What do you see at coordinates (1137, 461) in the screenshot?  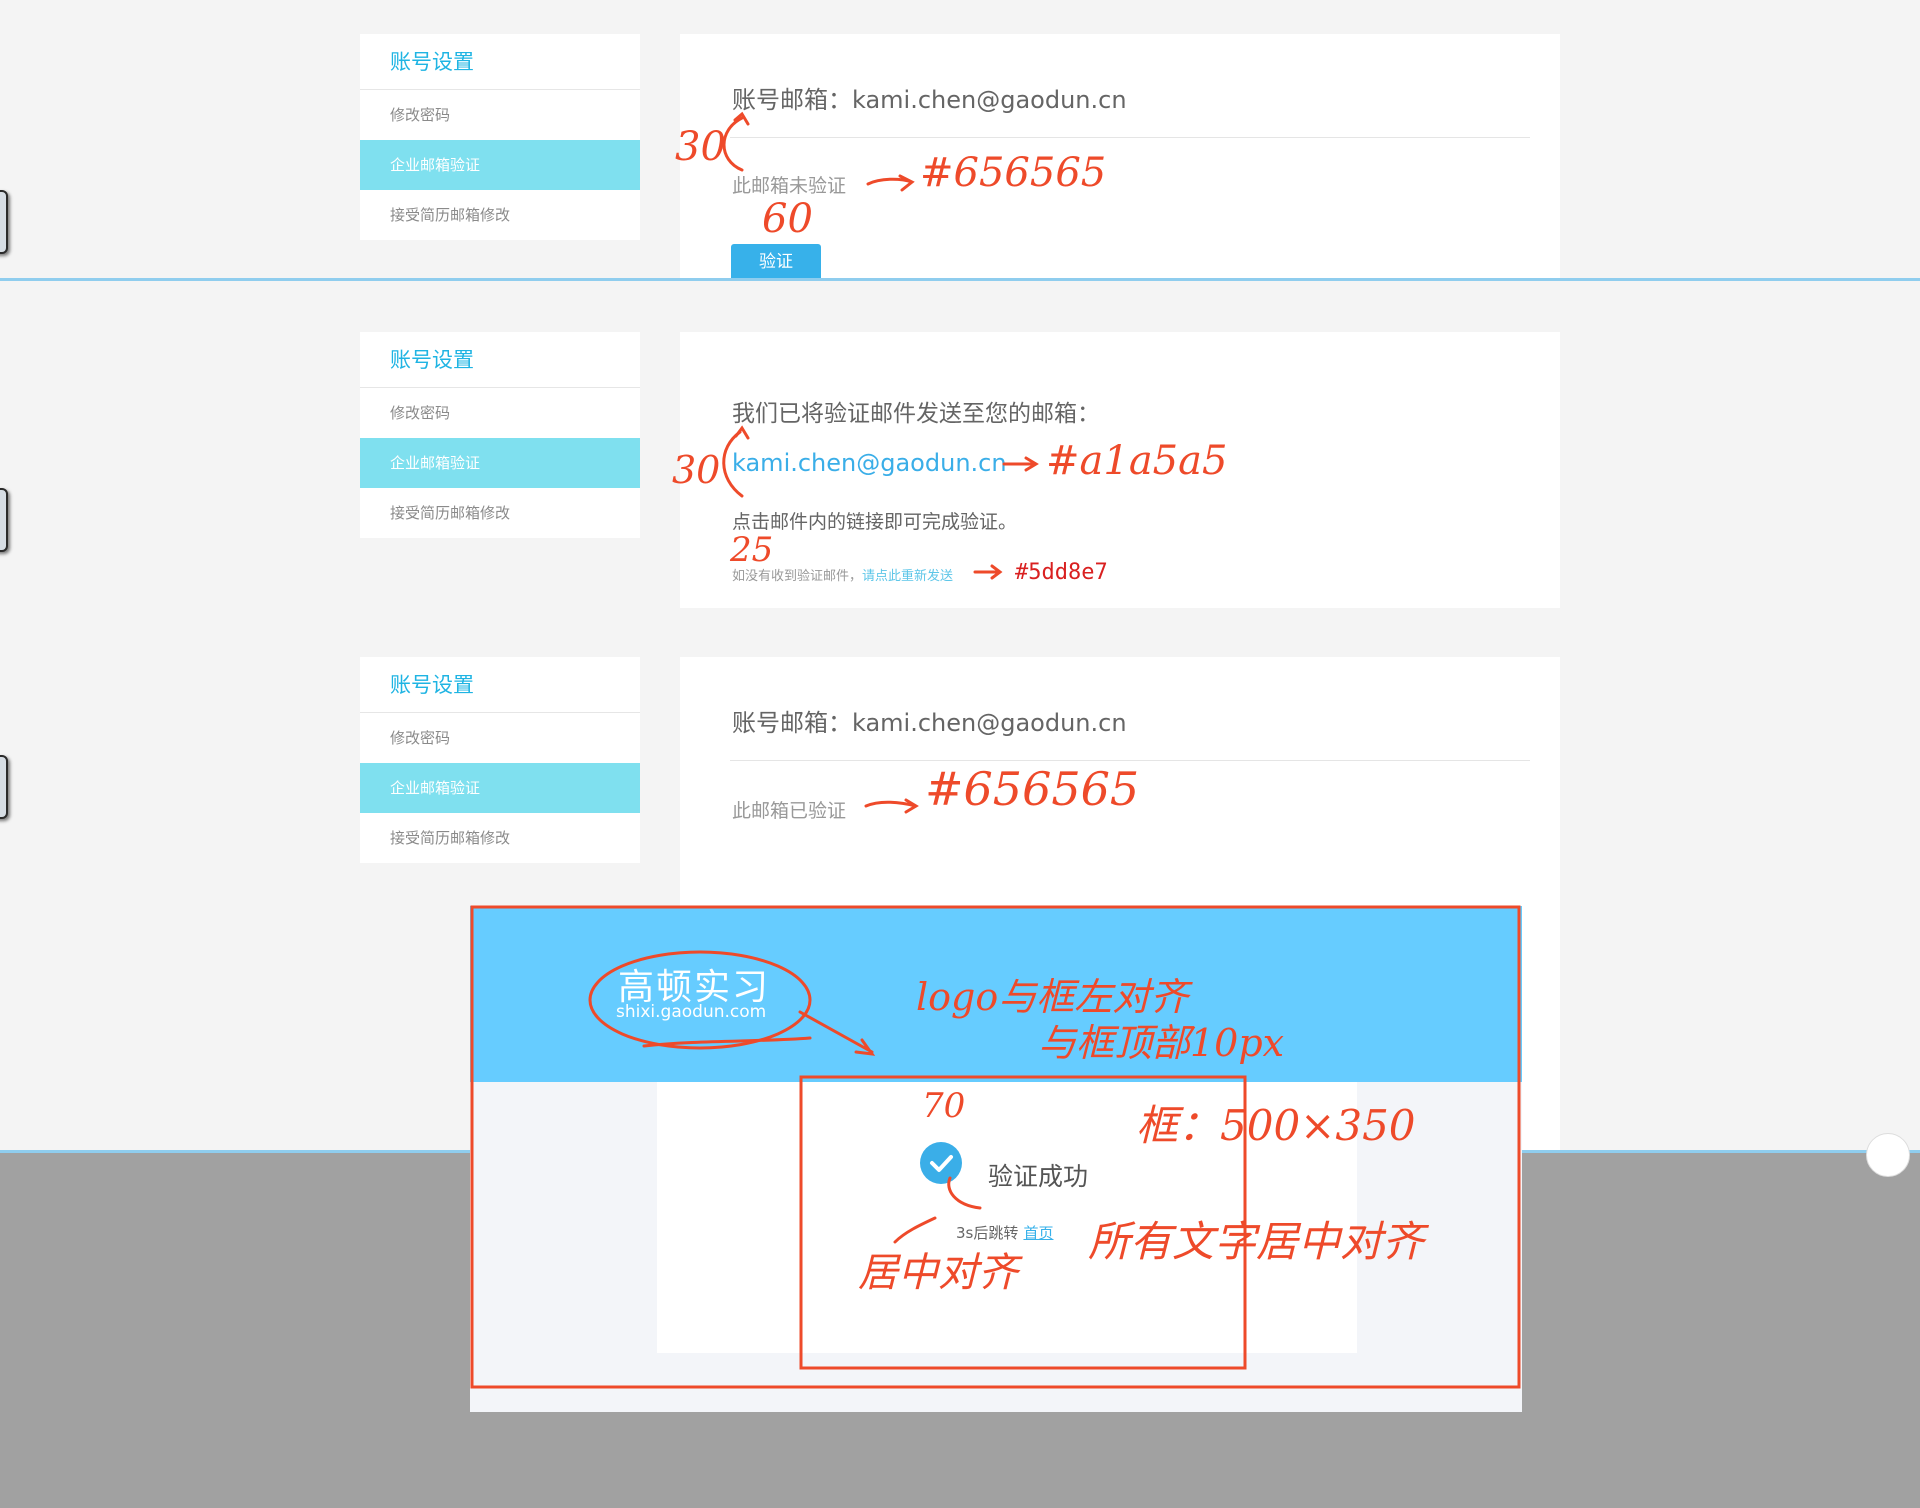 I see `annotation-color: #a1a5a5` at bounding box center [1137, 461].